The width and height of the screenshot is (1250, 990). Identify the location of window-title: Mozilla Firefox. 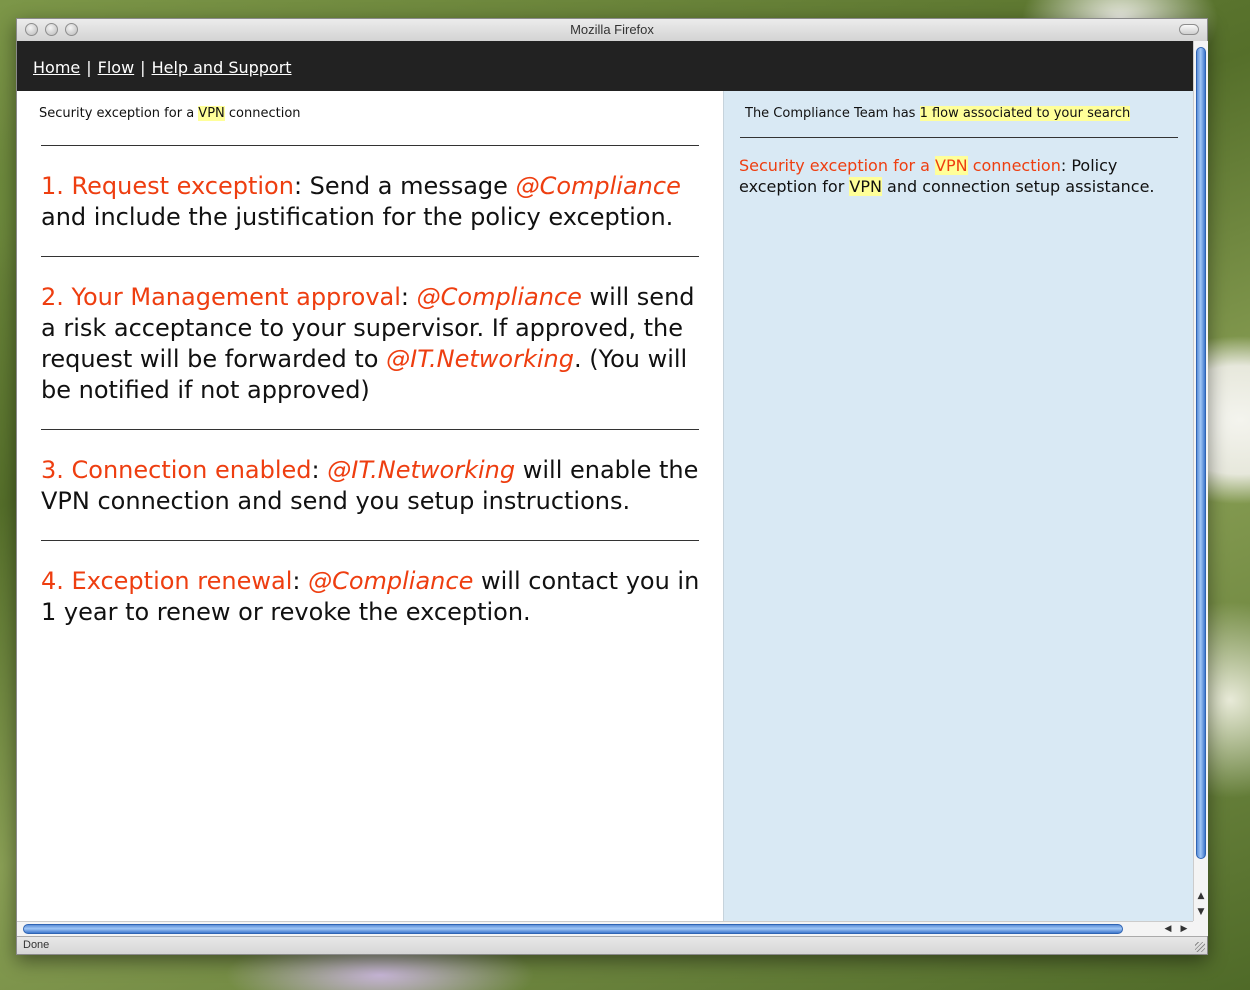
(612, 29).